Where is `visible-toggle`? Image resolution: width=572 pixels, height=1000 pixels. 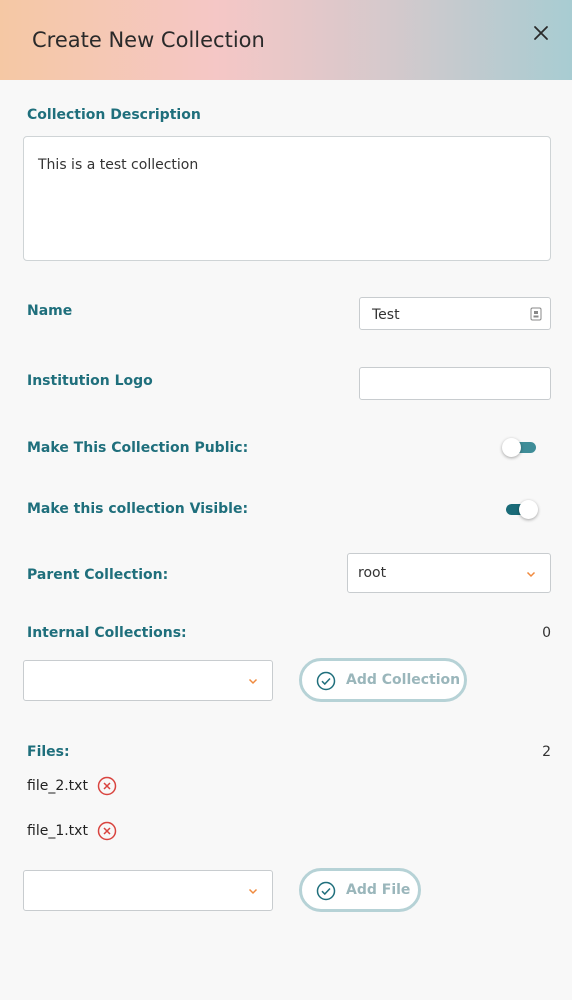 visible-toggle is located at coordinates (520, 509).